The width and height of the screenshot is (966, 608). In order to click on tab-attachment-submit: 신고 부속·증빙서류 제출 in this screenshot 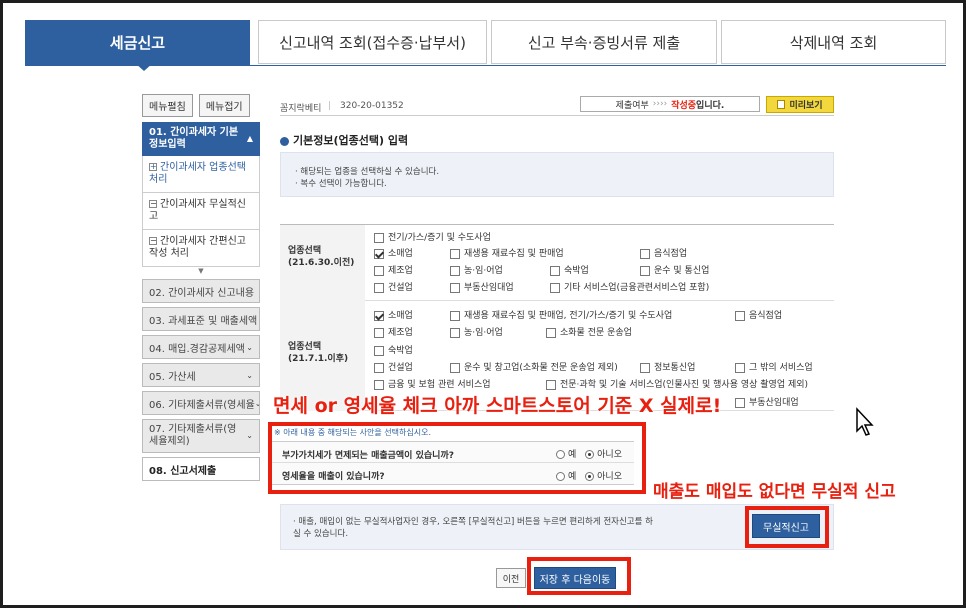, I will do `click(604, 42)`.